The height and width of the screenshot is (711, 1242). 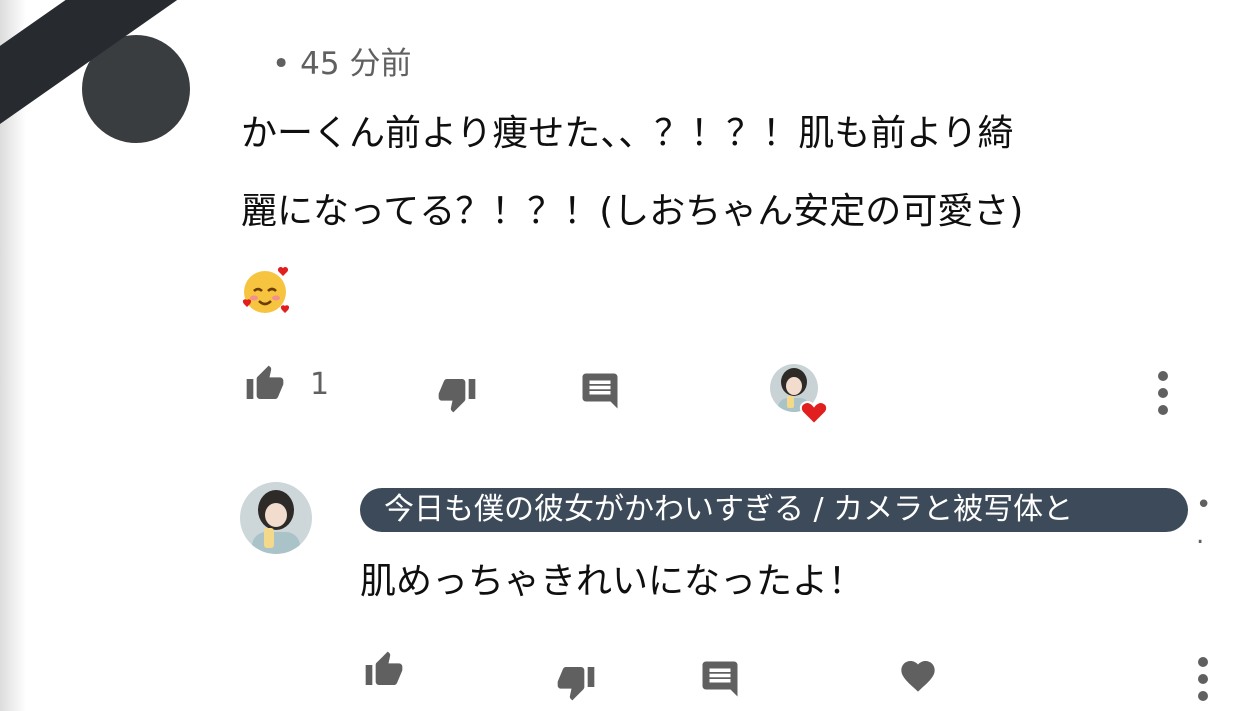 I want to click on reply-dislike-button, so click(x=576, y=682).